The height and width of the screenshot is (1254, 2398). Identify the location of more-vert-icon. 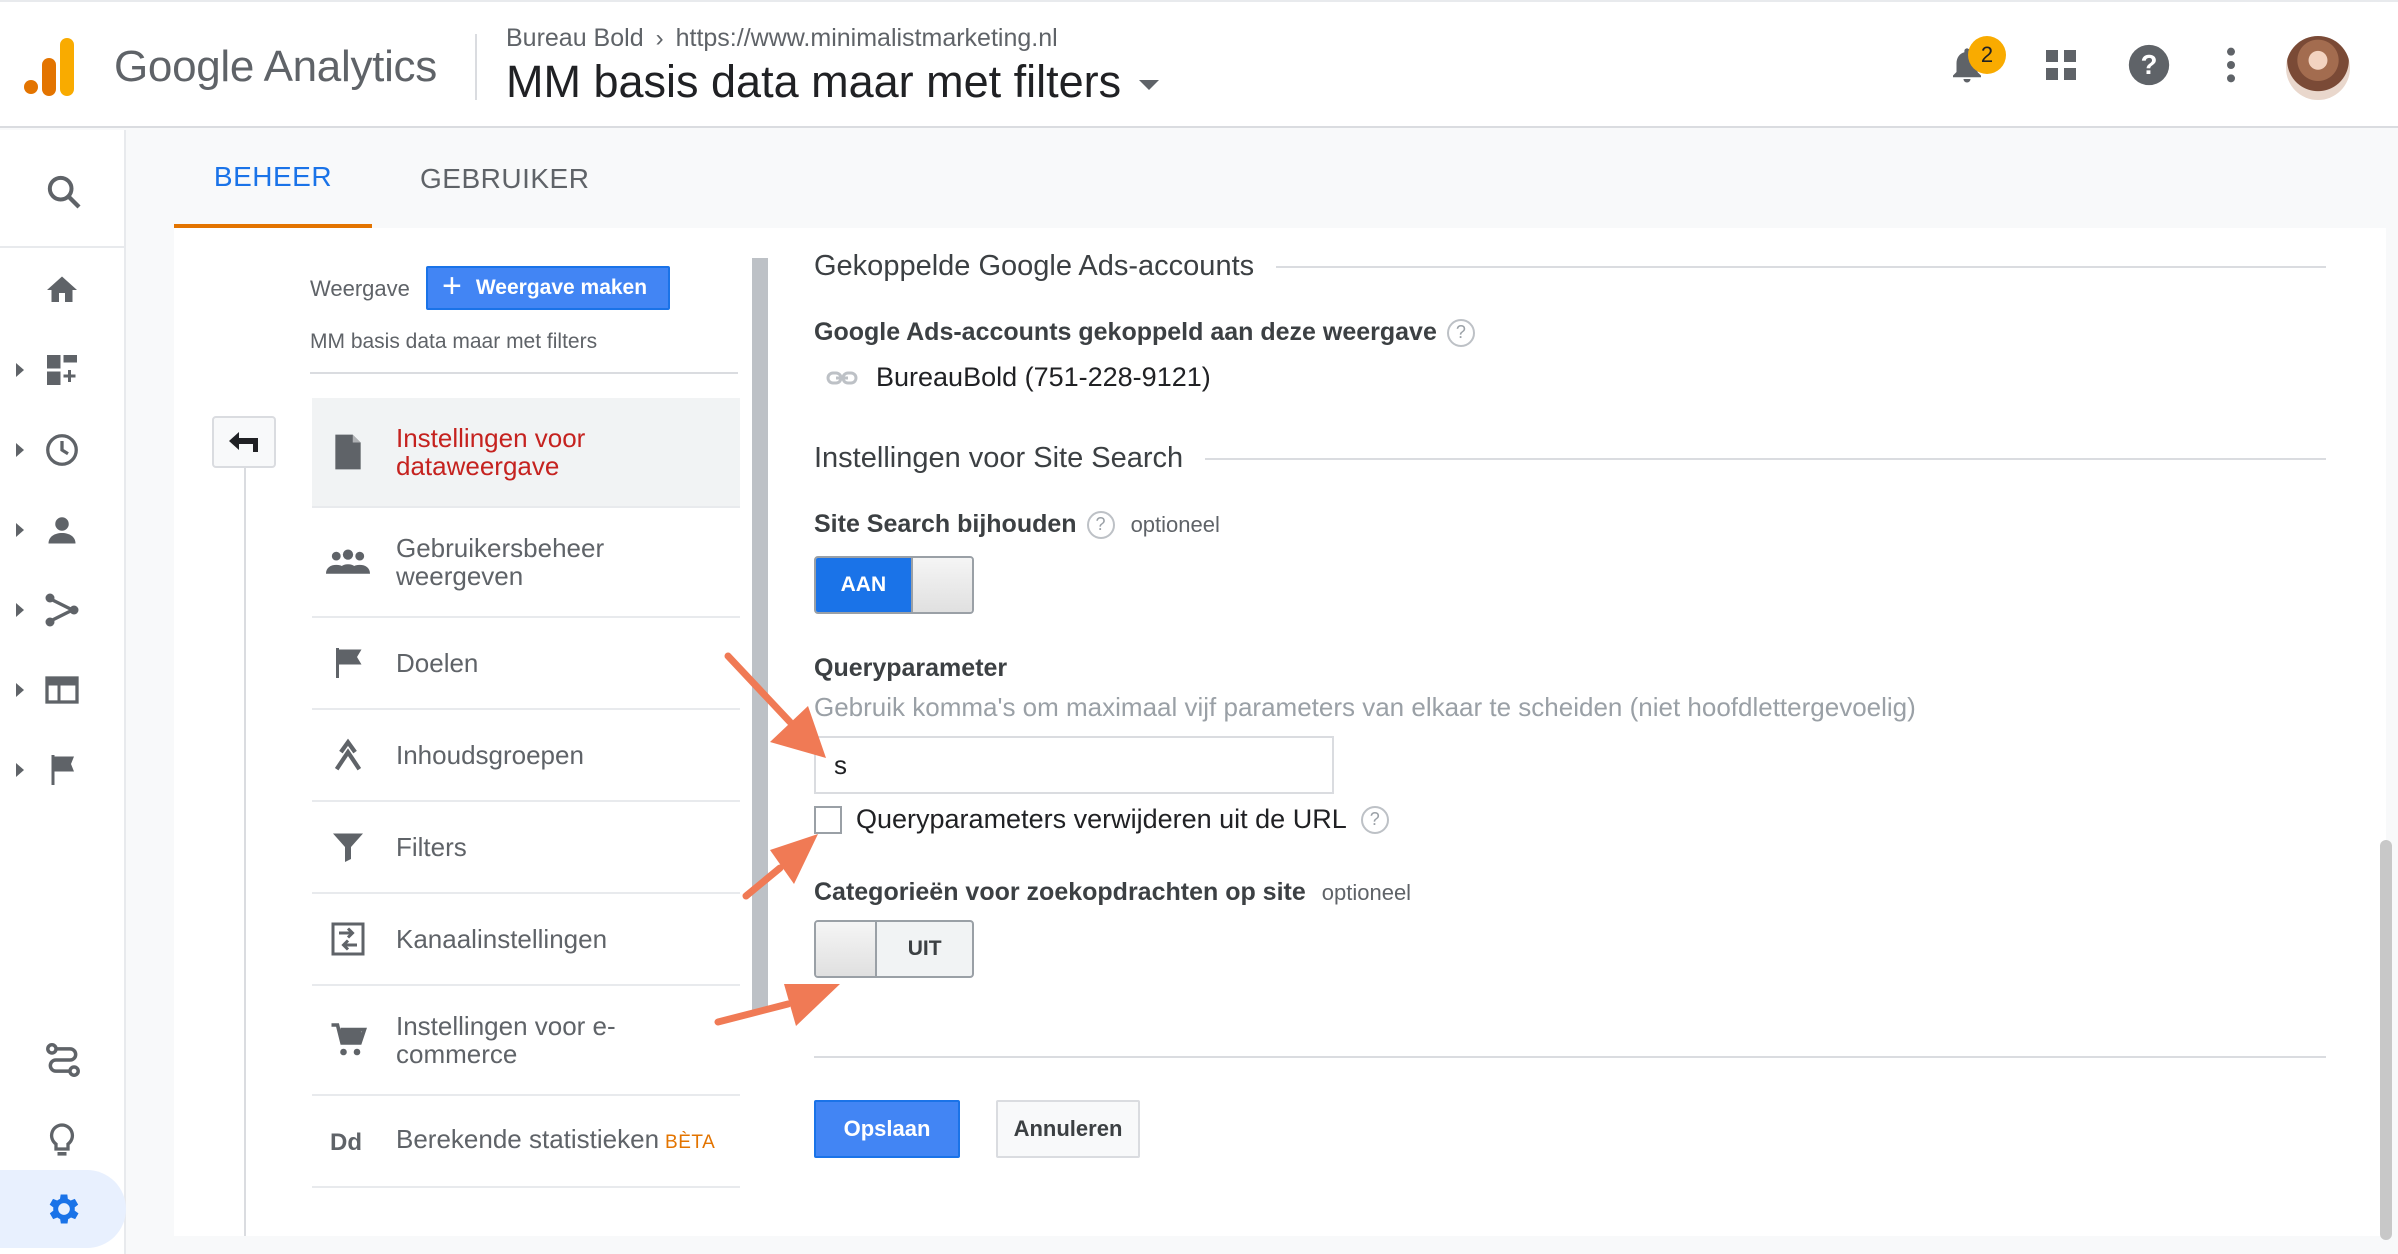
(2231, 65).